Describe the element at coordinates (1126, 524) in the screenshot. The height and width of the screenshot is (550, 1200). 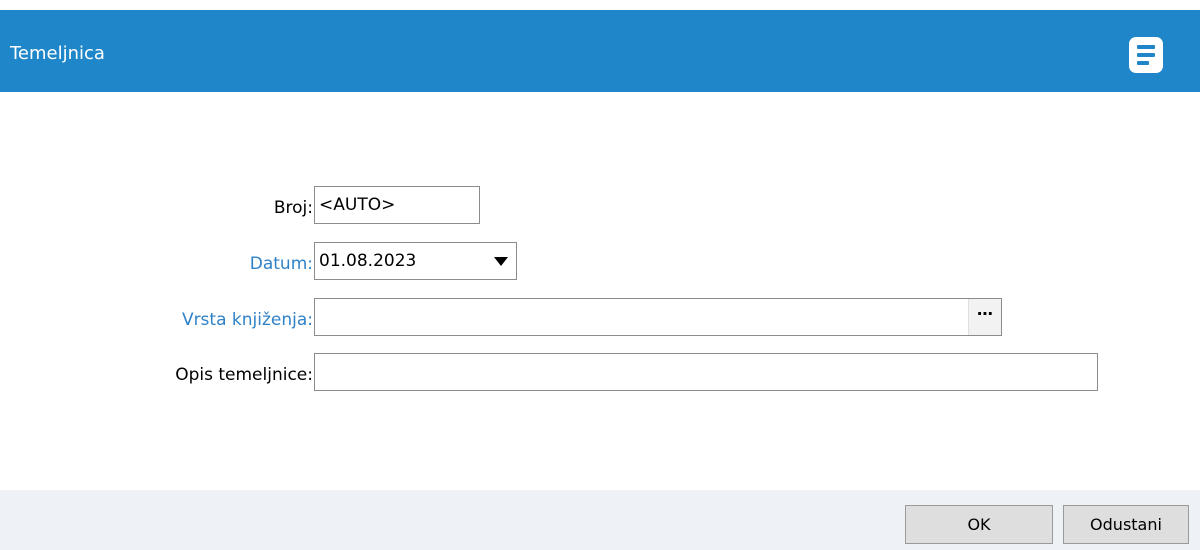
I see `cancel-button: Odustani` at that location.